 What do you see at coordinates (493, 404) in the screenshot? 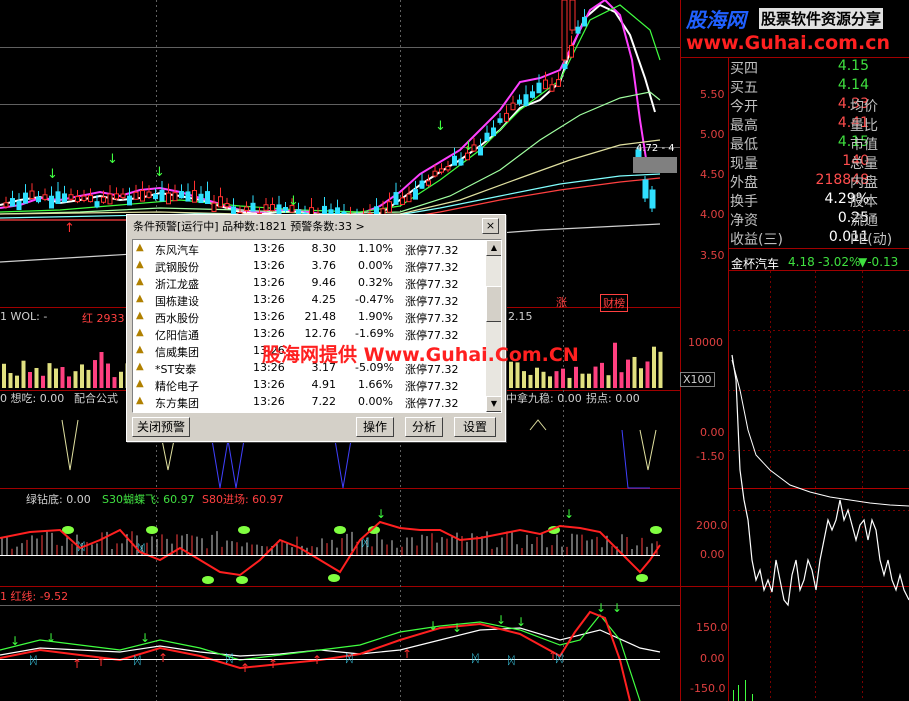
I see `scroll-down-icon: ▼` at bounding box center [493, 404].